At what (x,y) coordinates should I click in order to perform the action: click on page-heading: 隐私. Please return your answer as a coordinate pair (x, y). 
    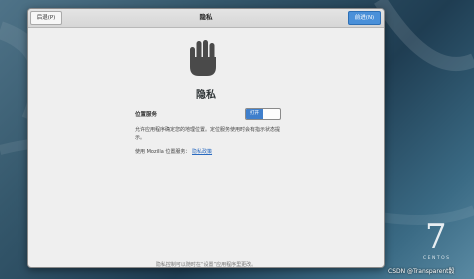
    Looking at the image, I should click on (206, 95).